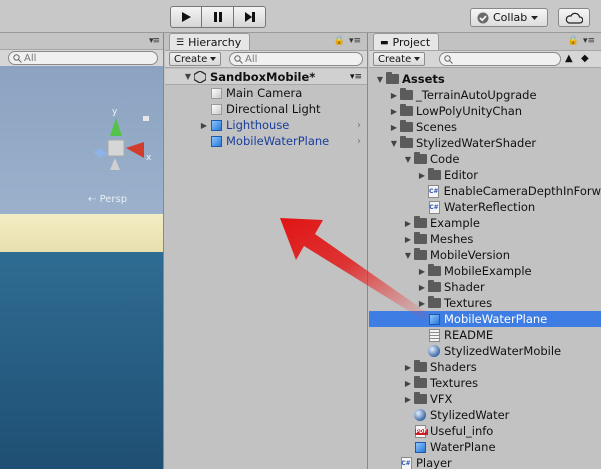 This screenshot has width=601, height=469. Describe the element at coordinates (485, 431) in the screenshot. I see `project-row: Useful_info` at that location.